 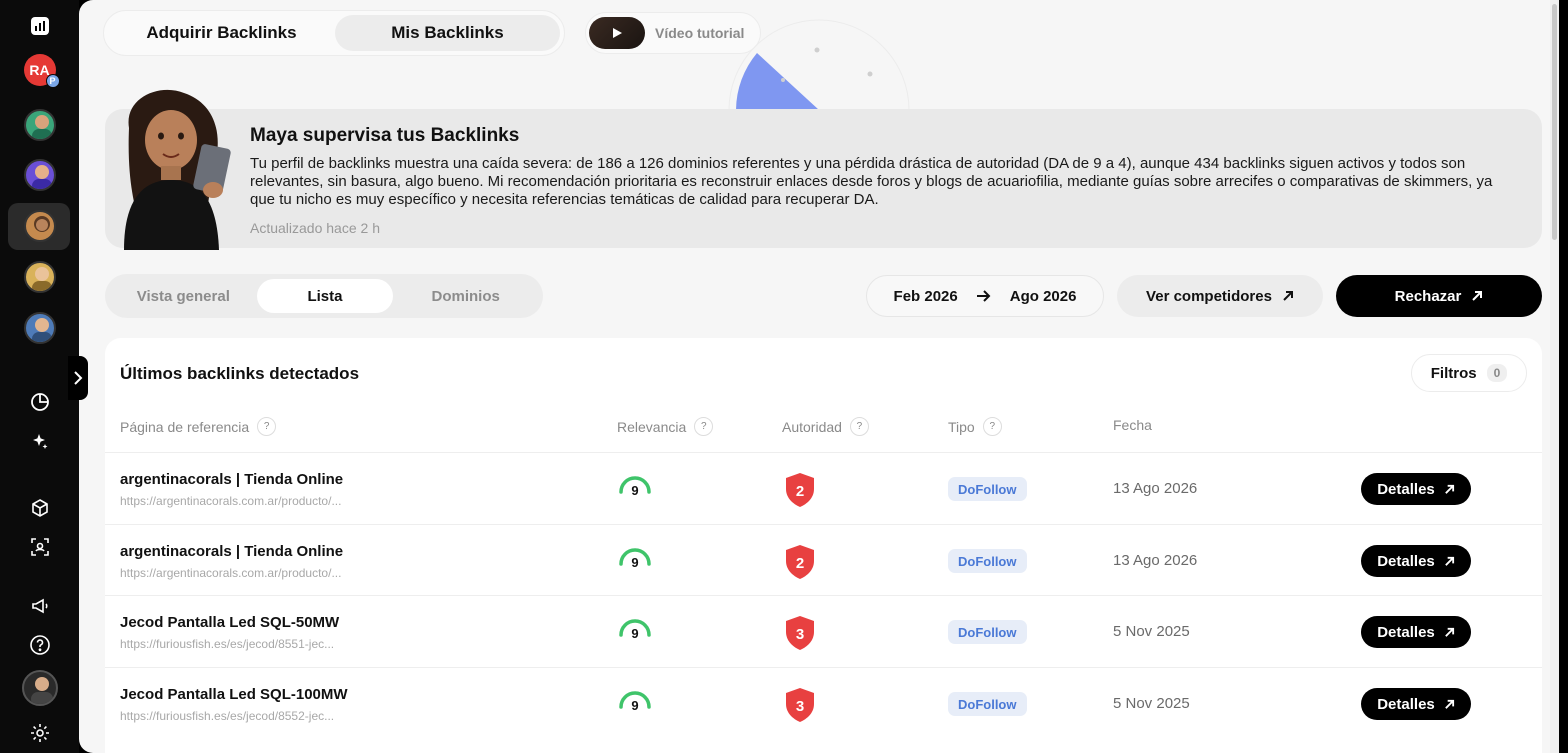 What do you see at coordinates (234, 694) in the screenshot?
I see `ref-page-title: Jecod Pantalla Led SQL-100MW` at bounding box center [234, 694].